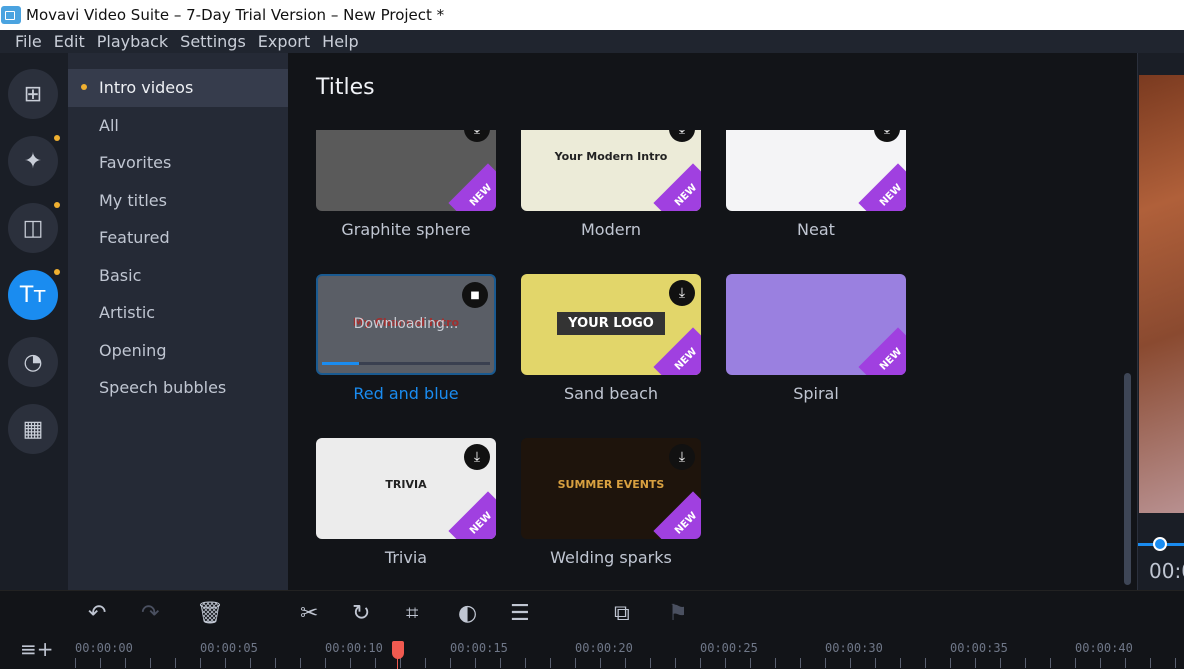 This screenshot has height=669, width=1184. I want to click on category-item: Artistic, so click(178, 313).